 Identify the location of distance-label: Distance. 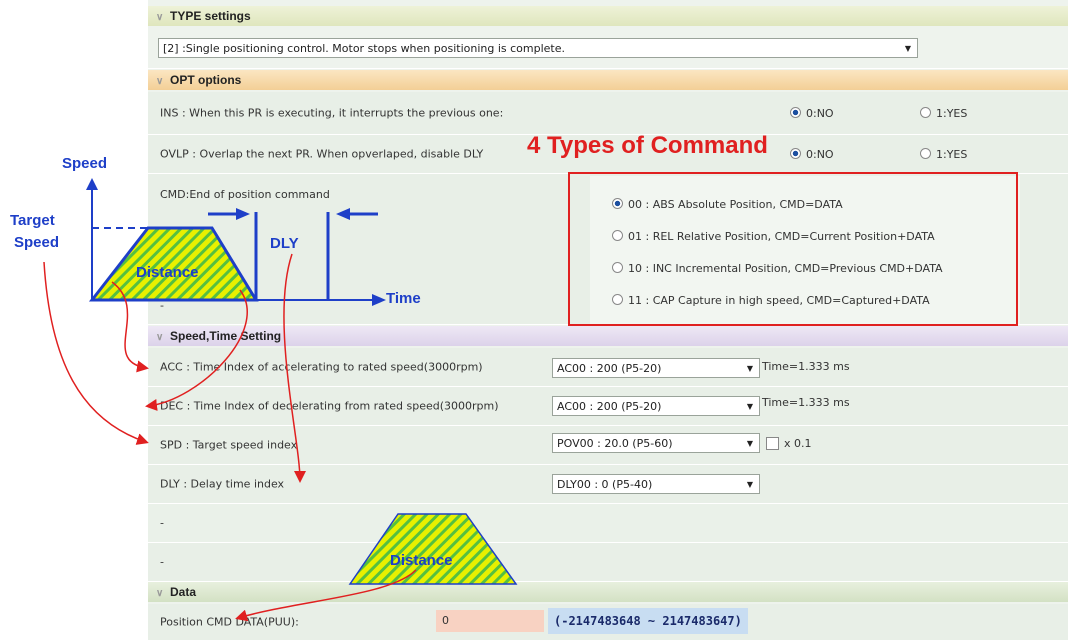
(167, 272).